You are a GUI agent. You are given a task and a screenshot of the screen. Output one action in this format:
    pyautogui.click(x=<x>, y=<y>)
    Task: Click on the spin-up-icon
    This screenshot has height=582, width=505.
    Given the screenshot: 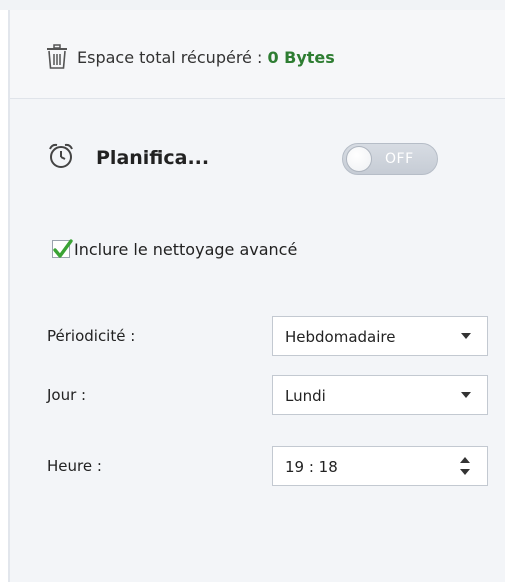 What is the action you would take?
    pyautogui.click(x=465, y=460)
    